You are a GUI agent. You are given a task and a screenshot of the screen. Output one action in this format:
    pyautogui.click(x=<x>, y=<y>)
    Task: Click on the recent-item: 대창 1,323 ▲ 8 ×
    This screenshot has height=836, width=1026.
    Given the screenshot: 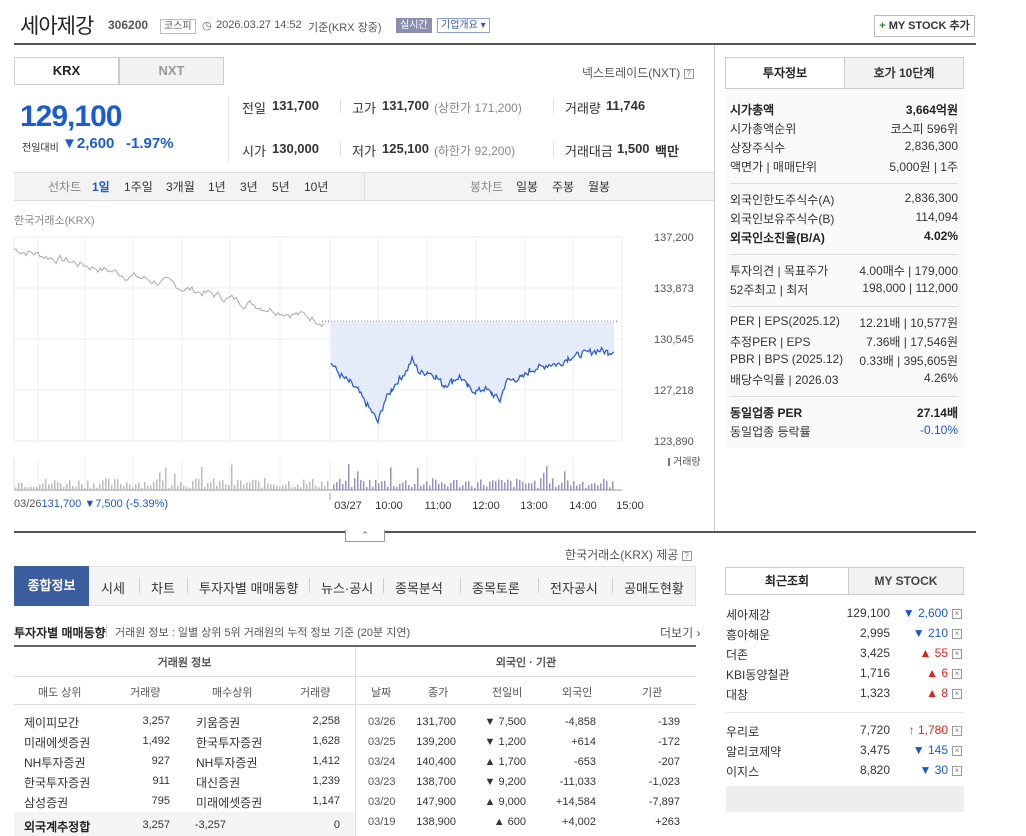 What is the action you would take?
    pyautogui.click(x=845, y=696)
    